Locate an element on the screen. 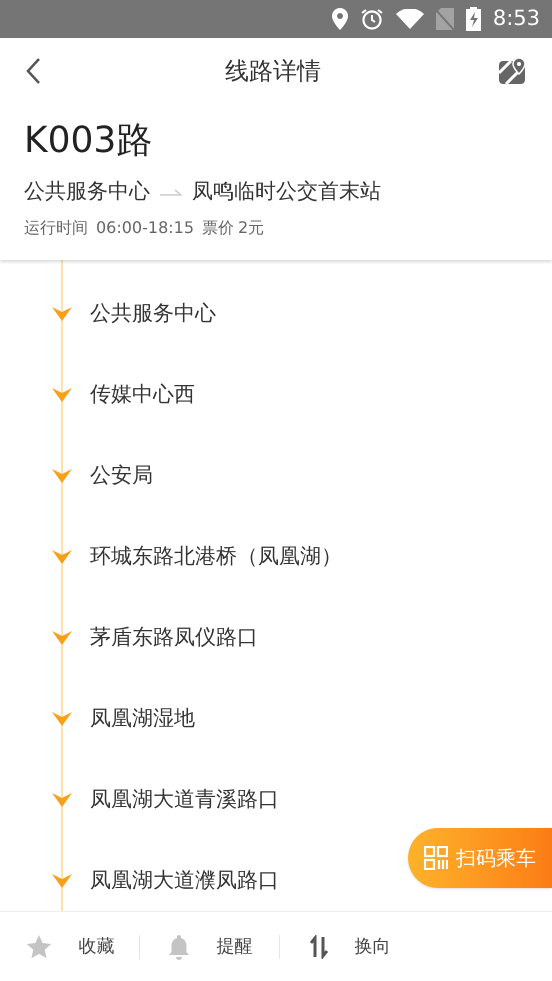 The height and width of the screenshot is (981, 552). stop-item: 凤凰湖湿地 is located at coordinates (142, 719).